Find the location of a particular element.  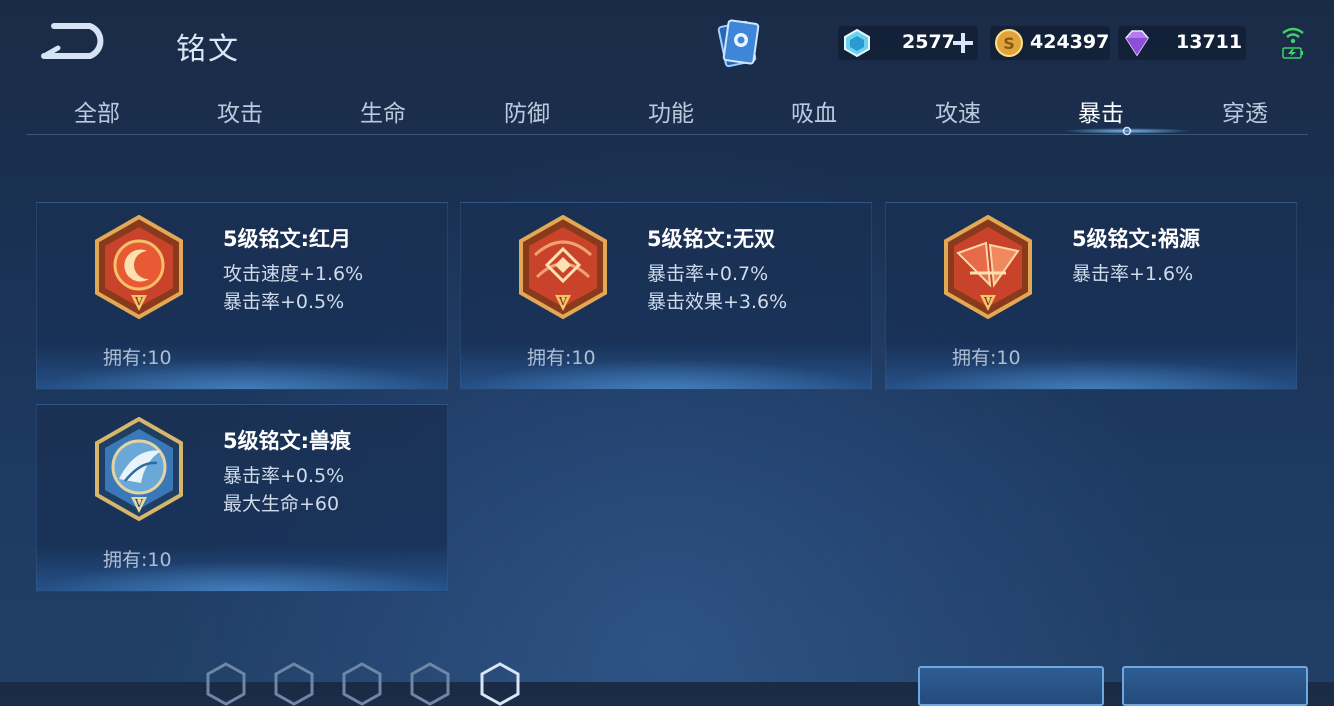

level-filter-2-icon is located at coordinates (294, 684).